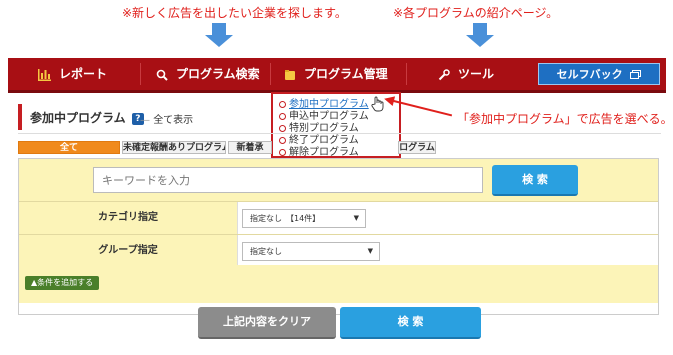  Describe the element at coordinates (346, 74) in the screenshot. I see `nav-label-program-management: プログラム管理` at that location.